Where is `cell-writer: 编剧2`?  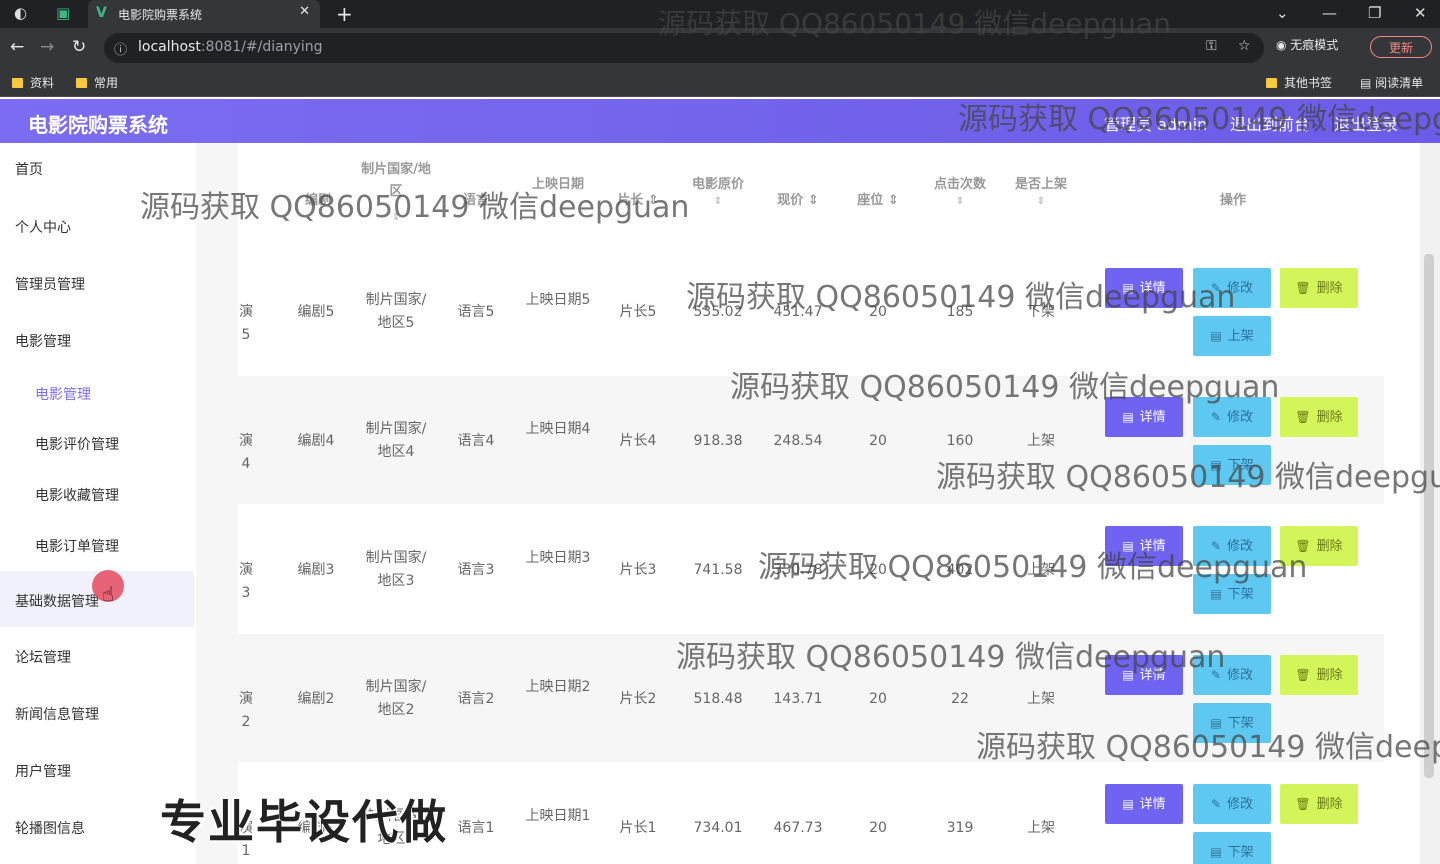
cell-writer: 编剧2 is located at coordinates (316, 699).